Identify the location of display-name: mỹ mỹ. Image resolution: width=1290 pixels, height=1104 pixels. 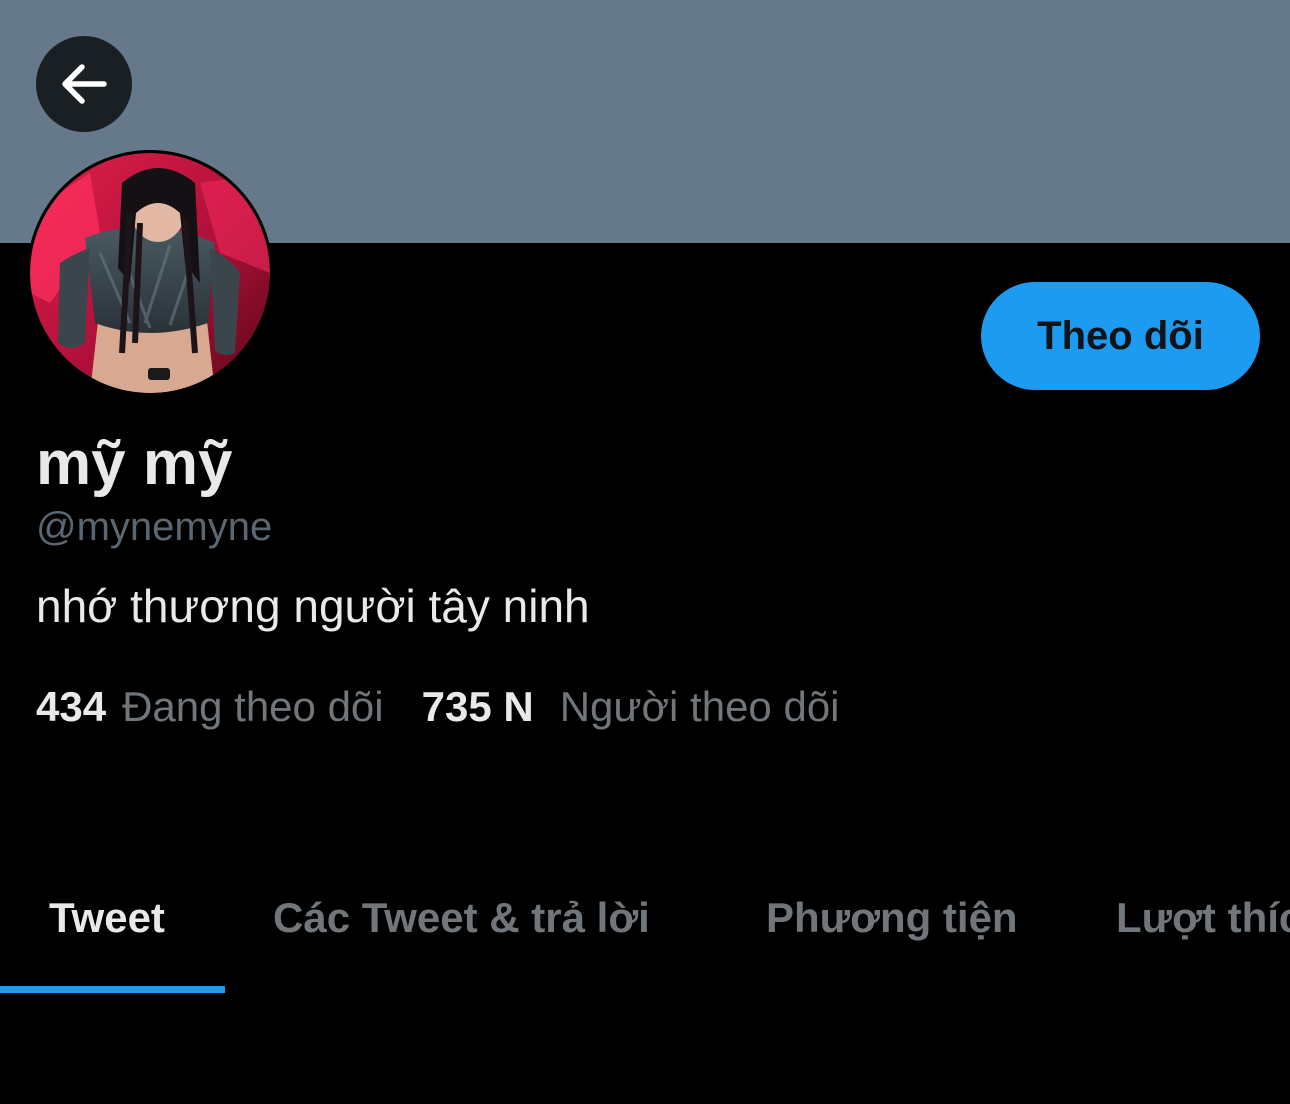
(134, 463).